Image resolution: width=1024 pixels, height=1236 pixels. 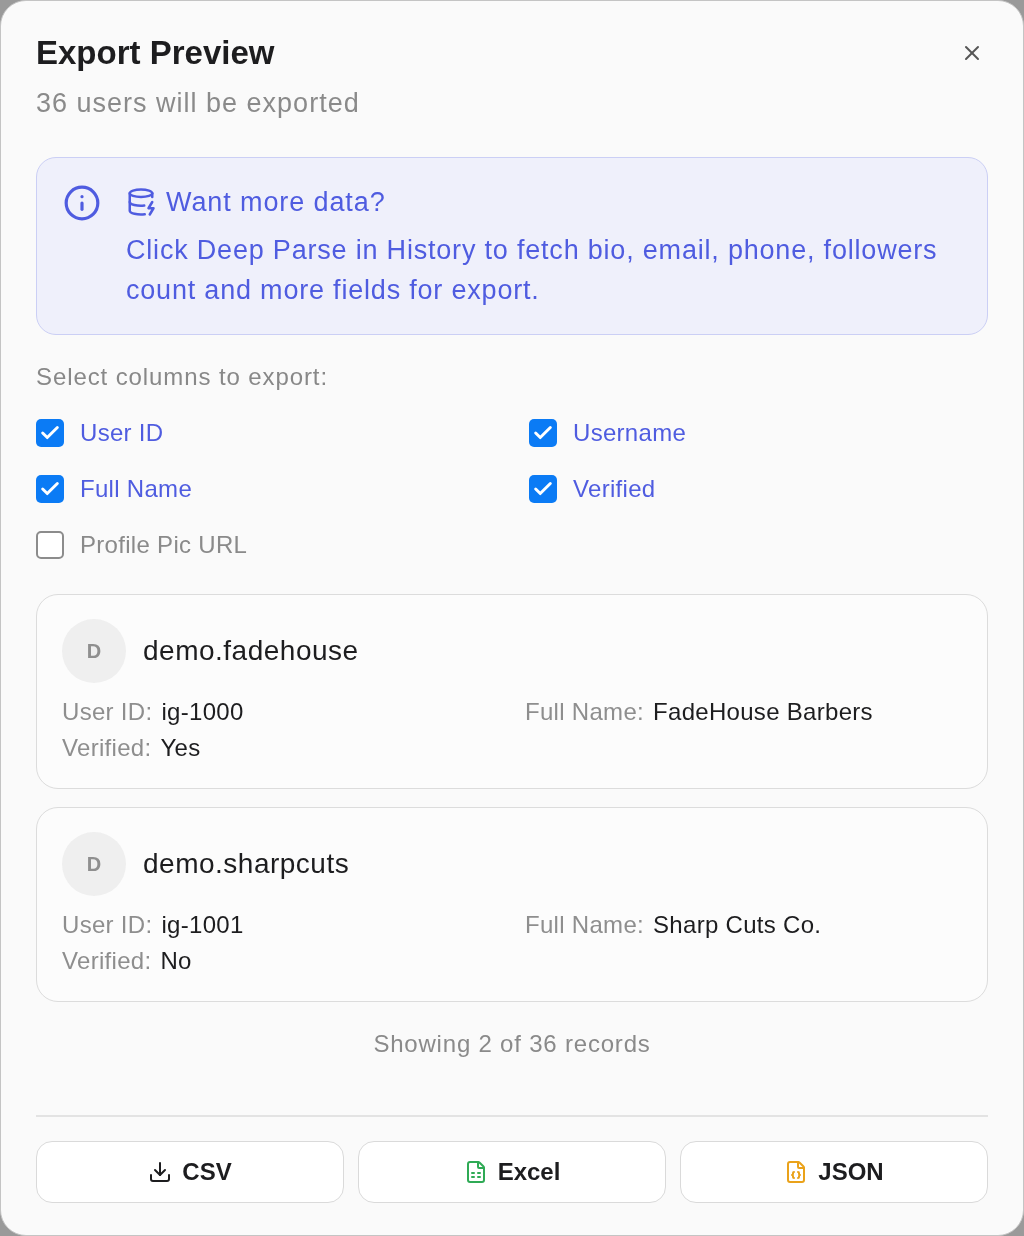 I want to click on column-label: Full Name, so click(x=136, y=489).